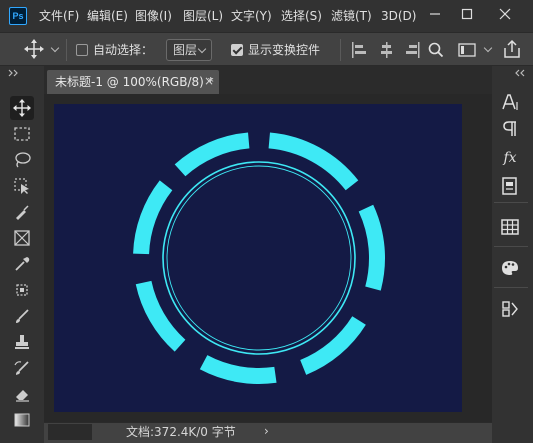 The width and height of the screenshot is (533, 443). I want to click on history-brush-icon, so click(21, 368).